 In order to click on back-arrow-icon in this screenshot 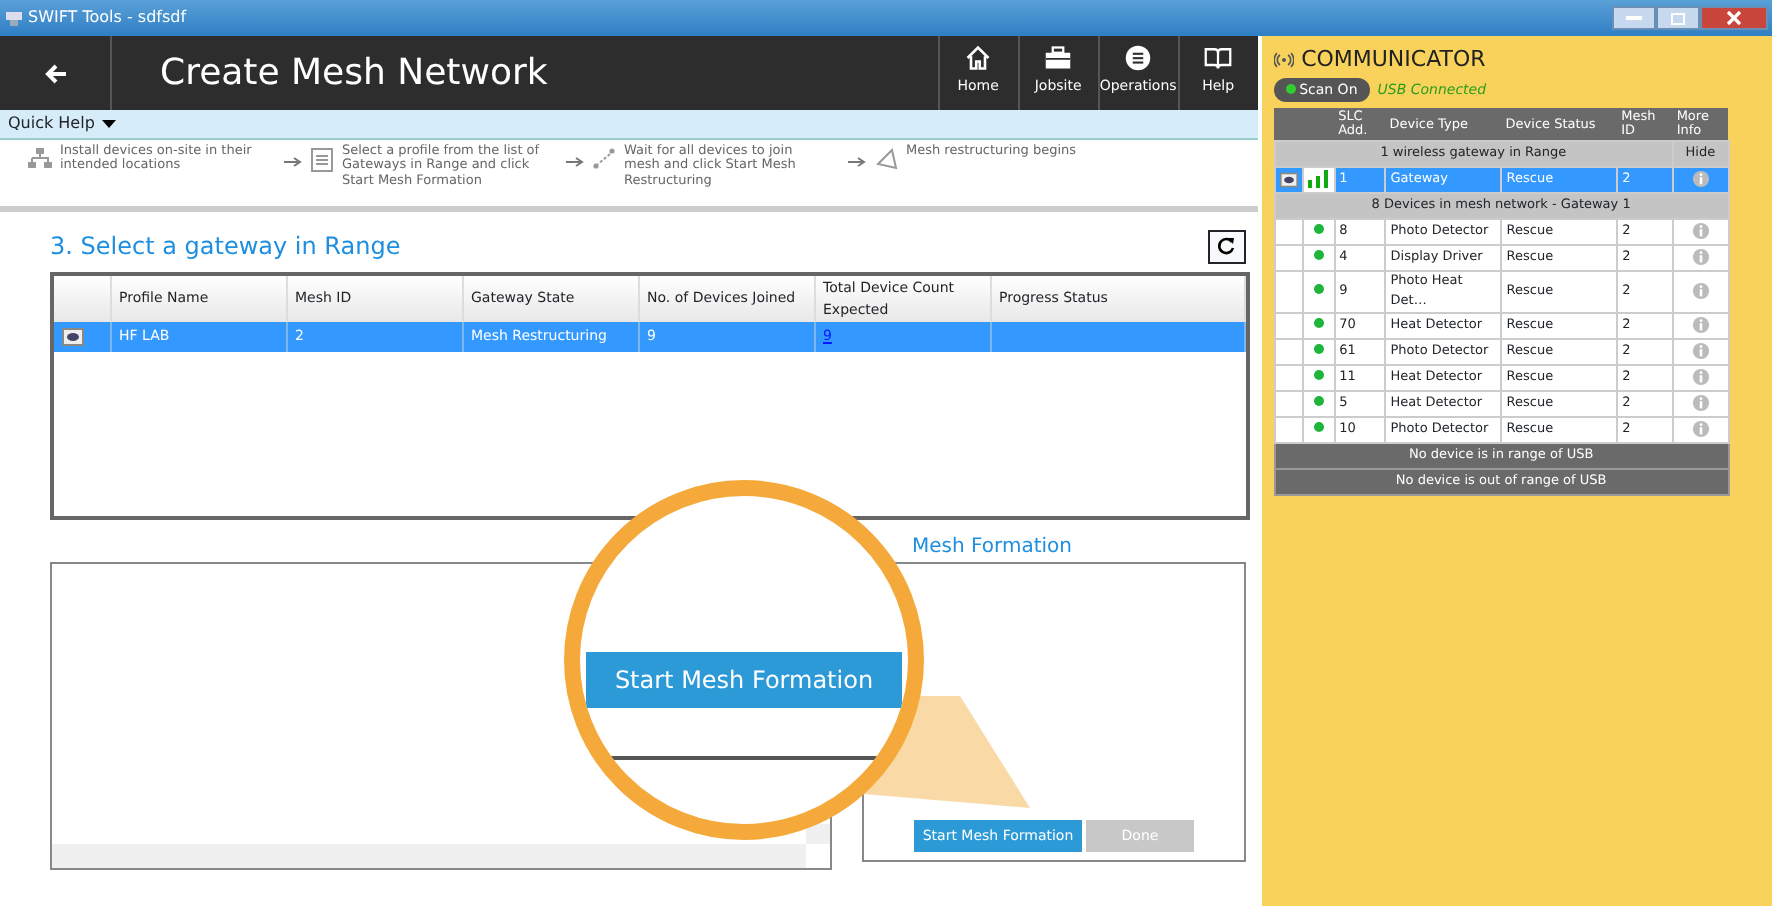, I will do `click(55, 73)`.